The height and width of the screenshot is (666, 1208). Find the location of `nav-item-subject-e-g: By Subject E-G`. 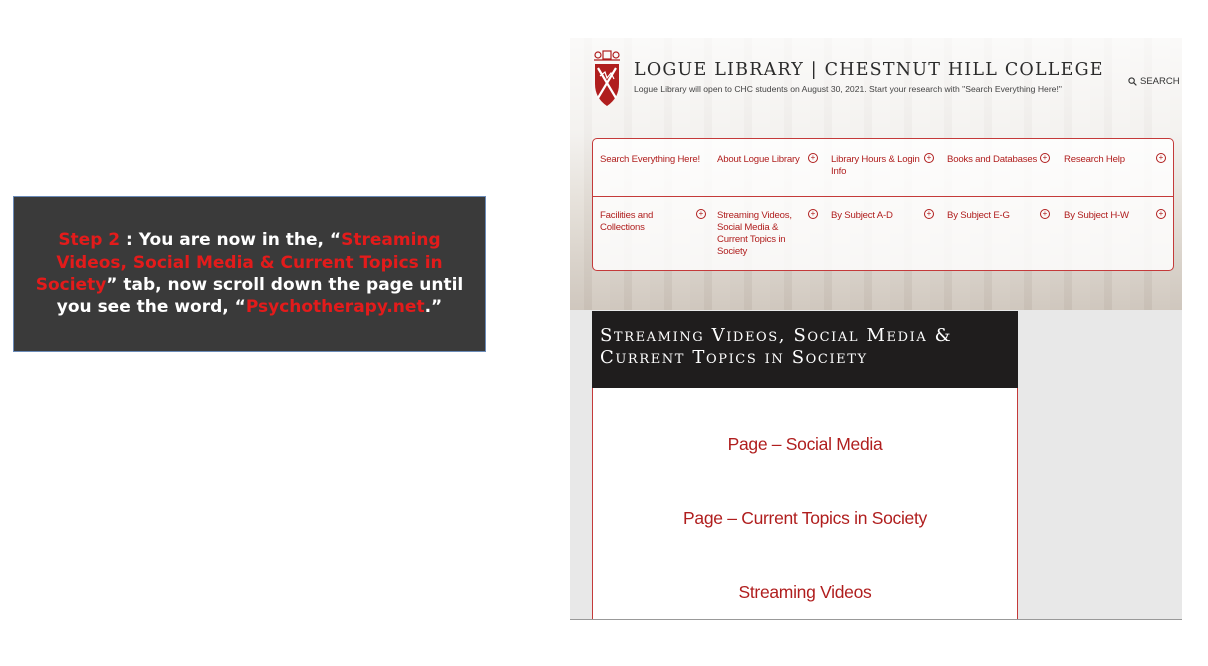

nav-item-subject-e-g: By Subject E-G is located at coordinates (992, 216).